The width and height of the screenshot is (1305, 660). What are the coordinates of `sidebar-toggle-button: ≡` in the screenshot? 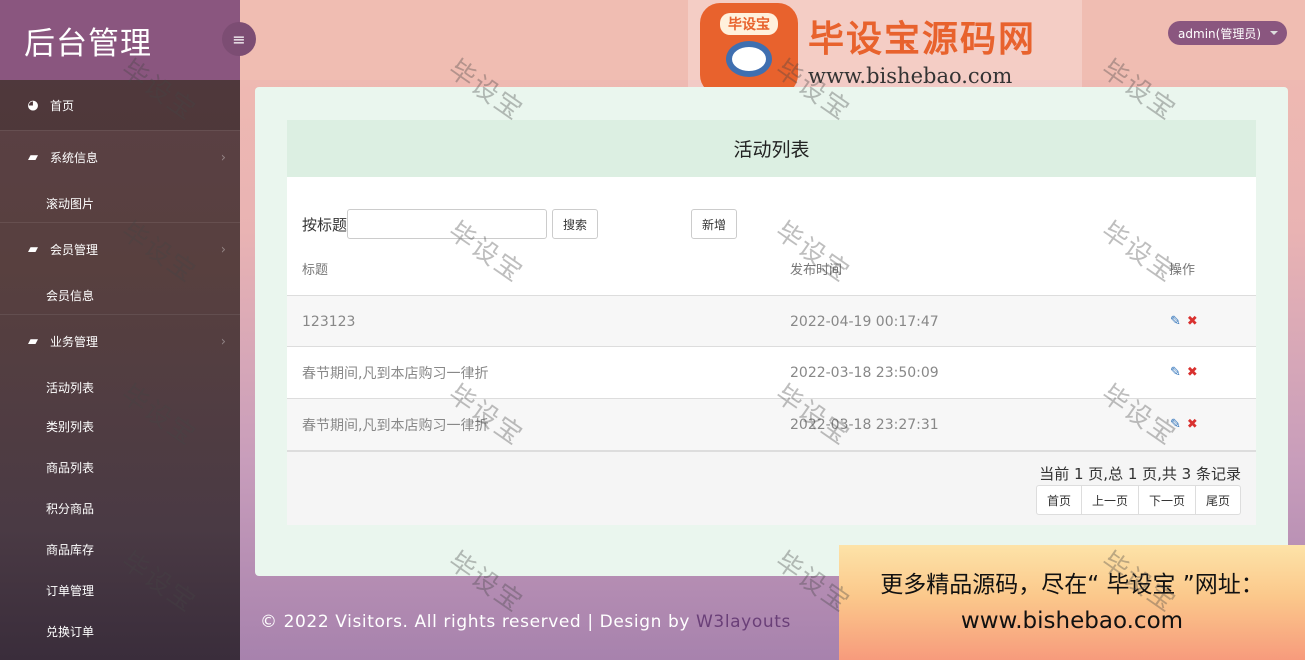 It's located at (239, 39).